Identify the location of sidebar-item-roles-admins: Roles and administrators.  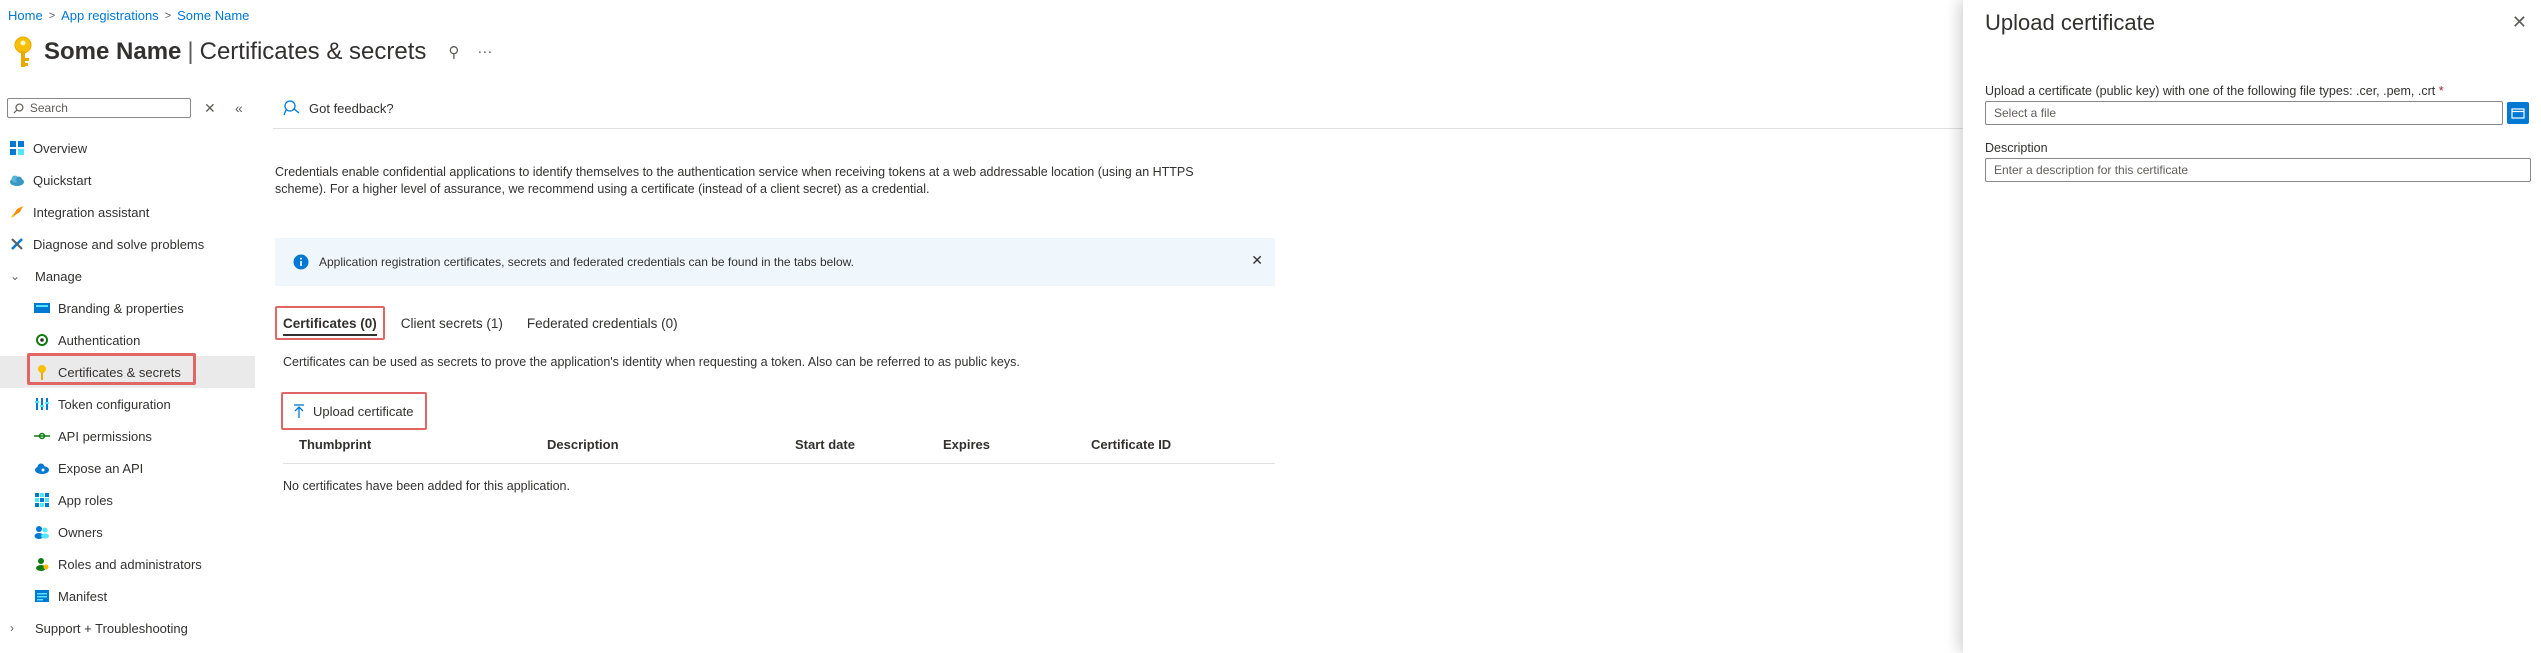
(127, 564).